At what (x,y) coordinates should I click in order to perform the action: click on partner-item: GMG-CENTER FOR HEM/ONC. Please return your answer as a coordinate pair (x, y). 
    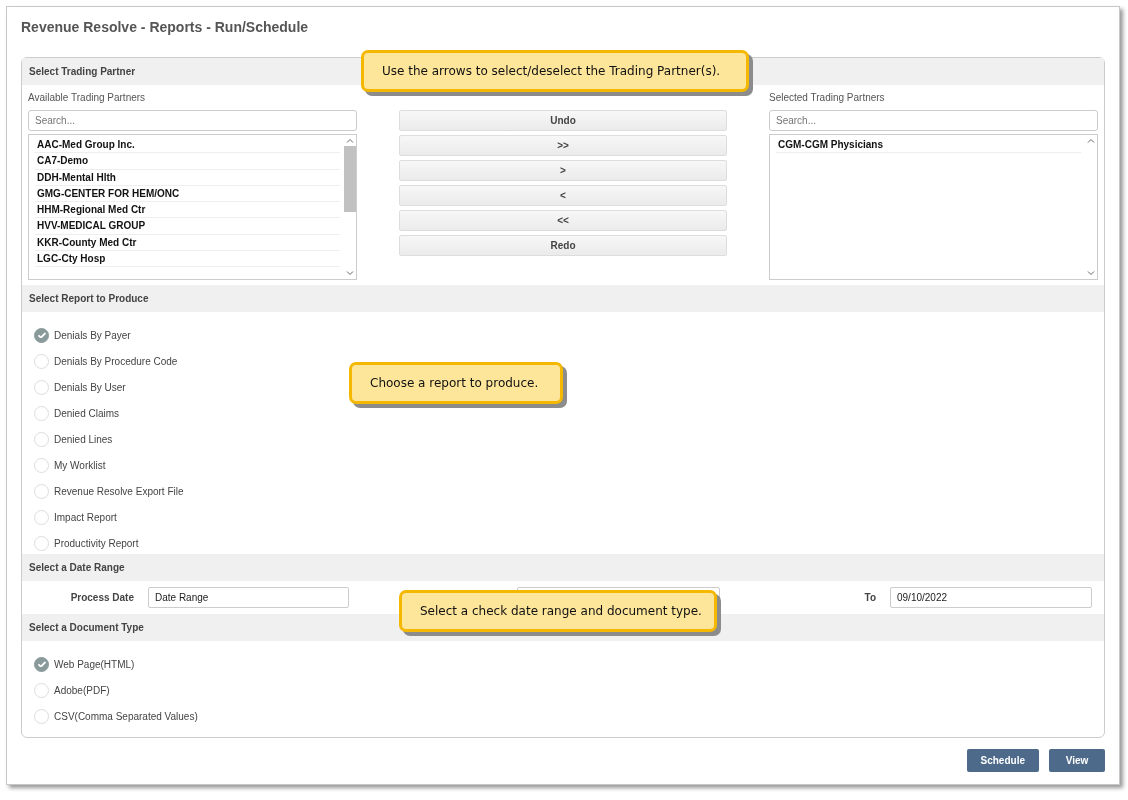
    Looking at the image, I should click on (187, 194).